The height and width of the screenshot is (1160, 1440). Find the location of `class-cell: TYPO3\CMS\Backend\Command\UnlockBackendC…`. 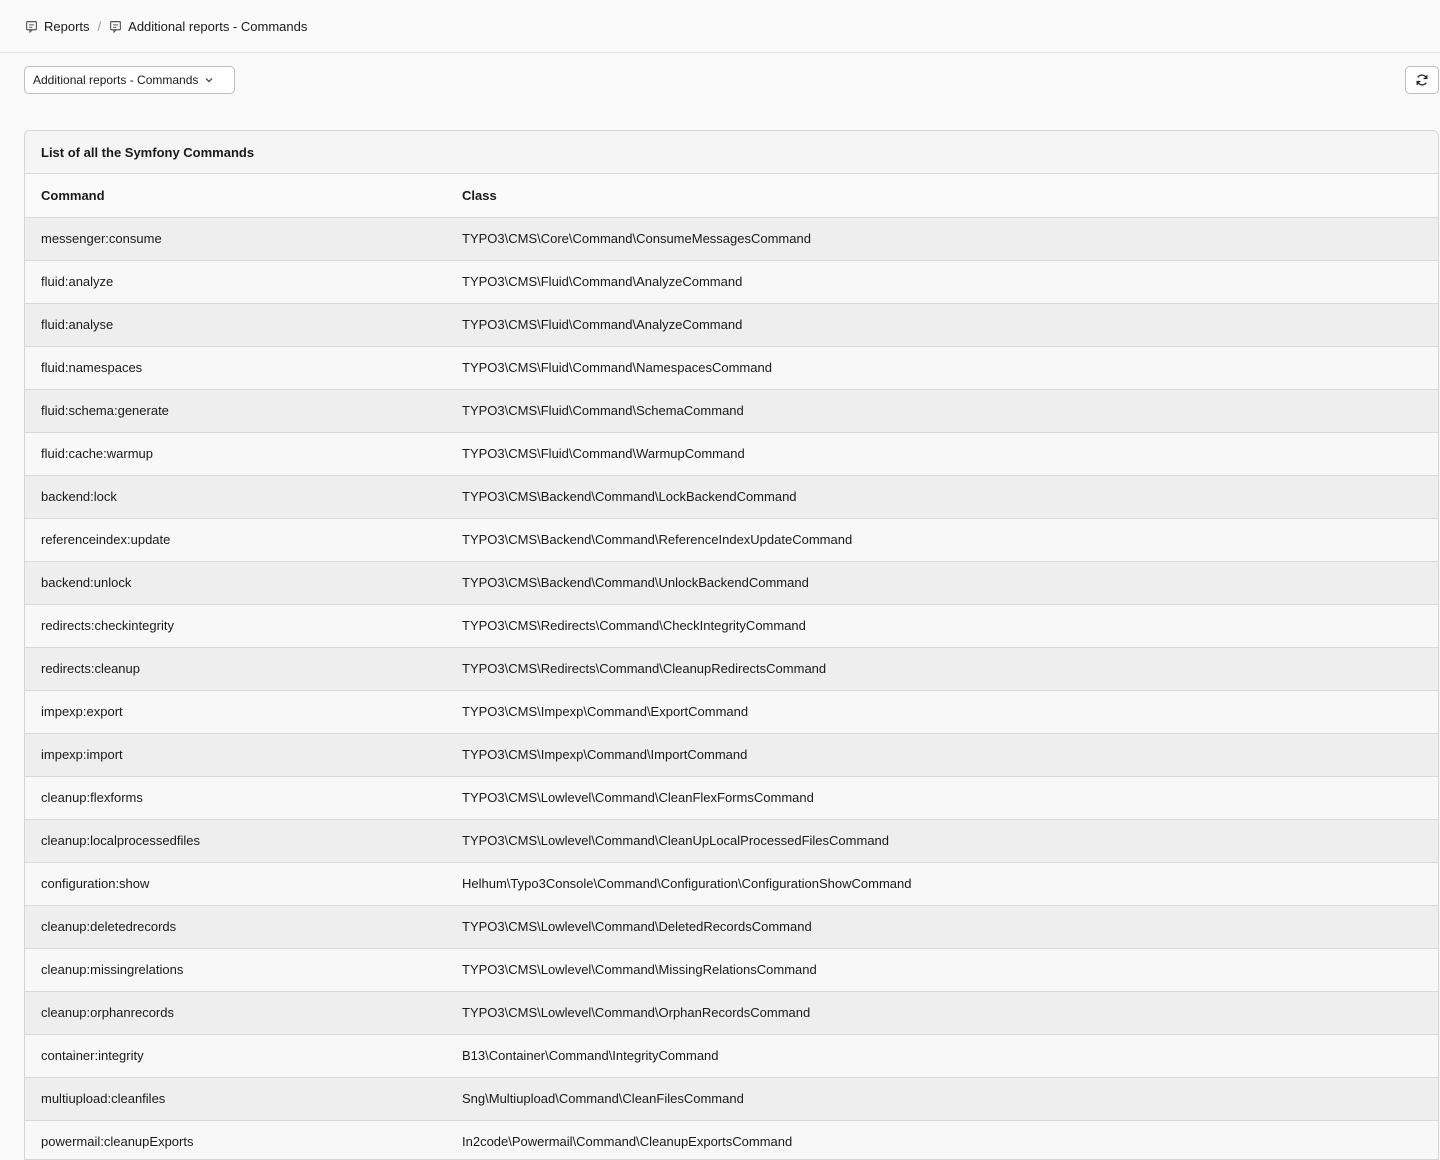

class-cell: TYPO3\CMS\Backend\Command\UnlockBackendC… is located at coordinates (942, 583).